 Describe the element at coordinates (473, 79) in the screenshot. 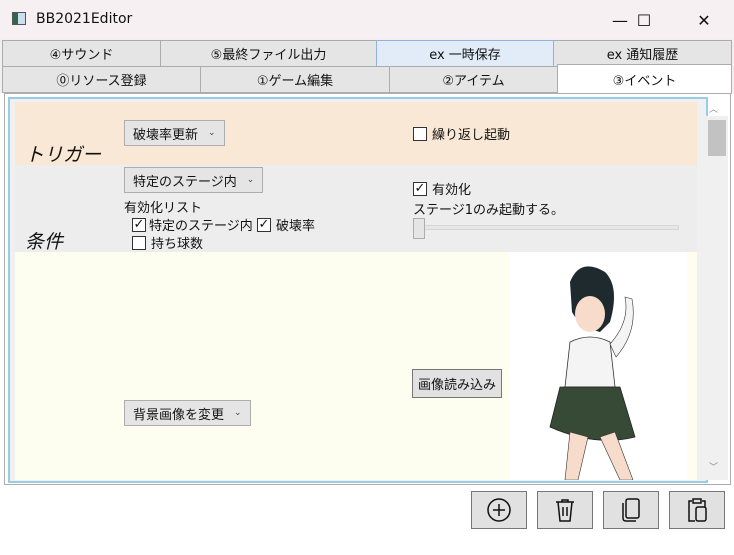

I see `tab-item: ②アイテム` at that location.